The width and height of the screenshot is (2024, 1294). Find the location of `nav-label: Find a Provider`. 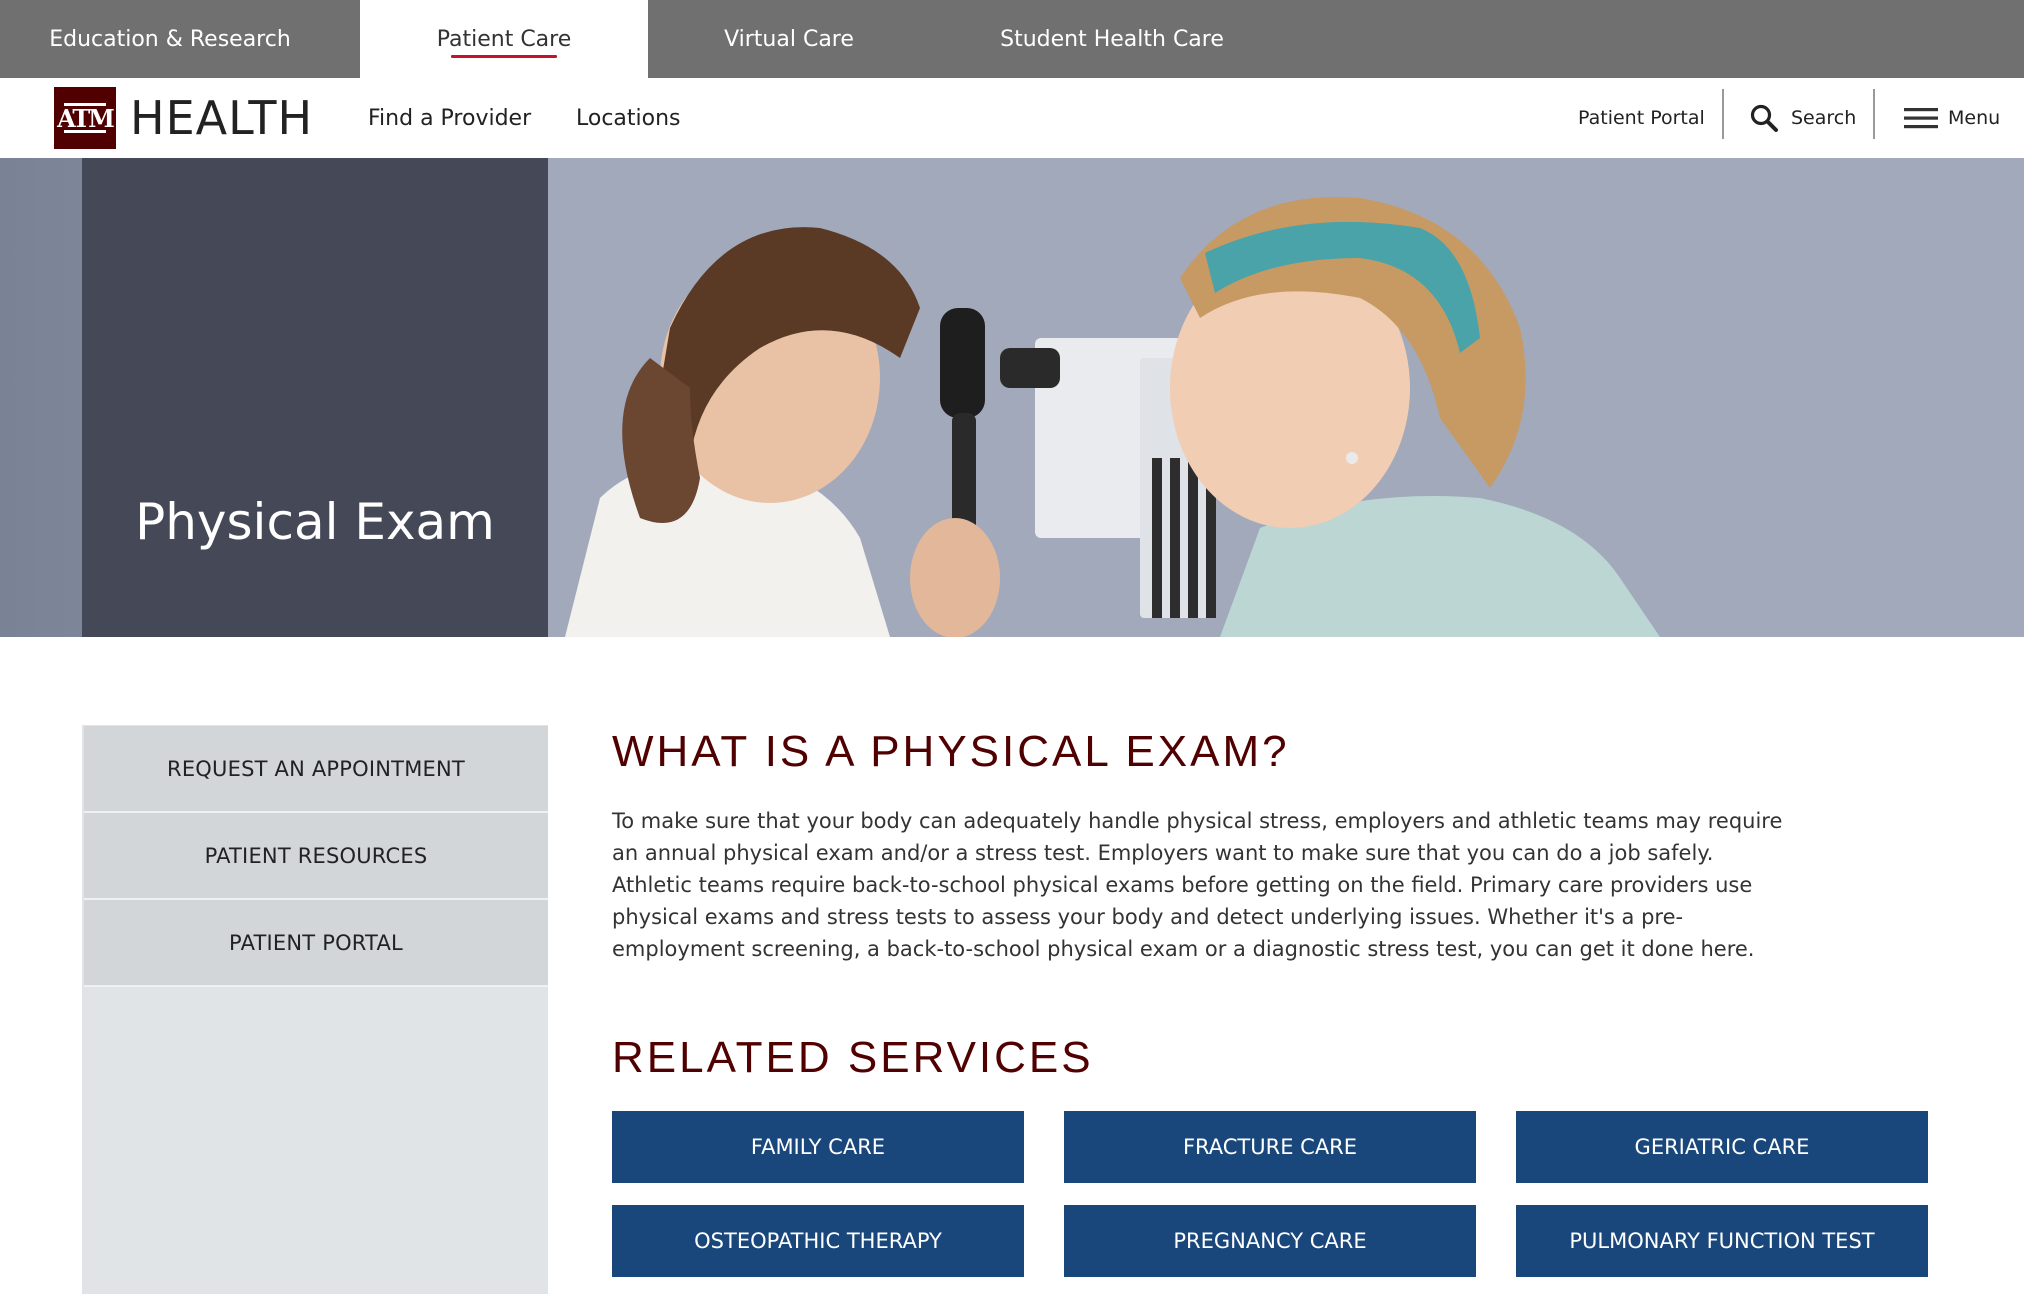

nav-label: Find a Provider is located at coordinates (450, 118).